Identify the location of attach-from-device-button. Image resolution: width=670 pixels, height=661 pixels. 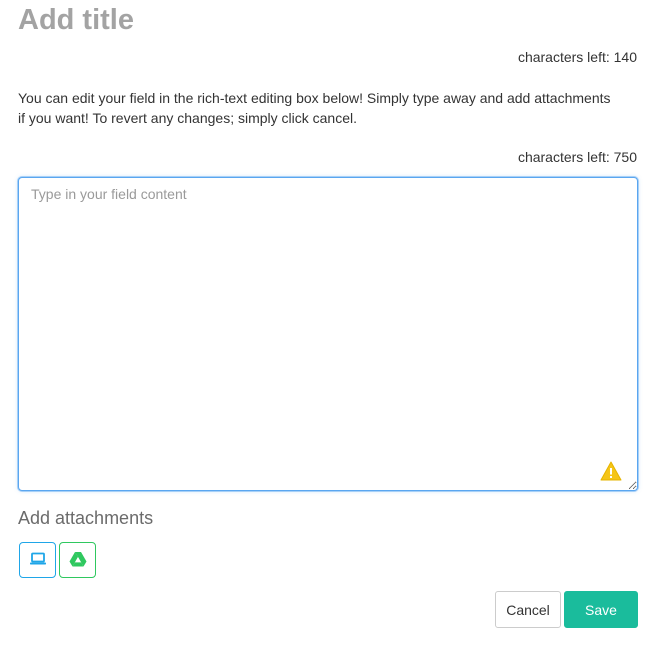
(37, 560).